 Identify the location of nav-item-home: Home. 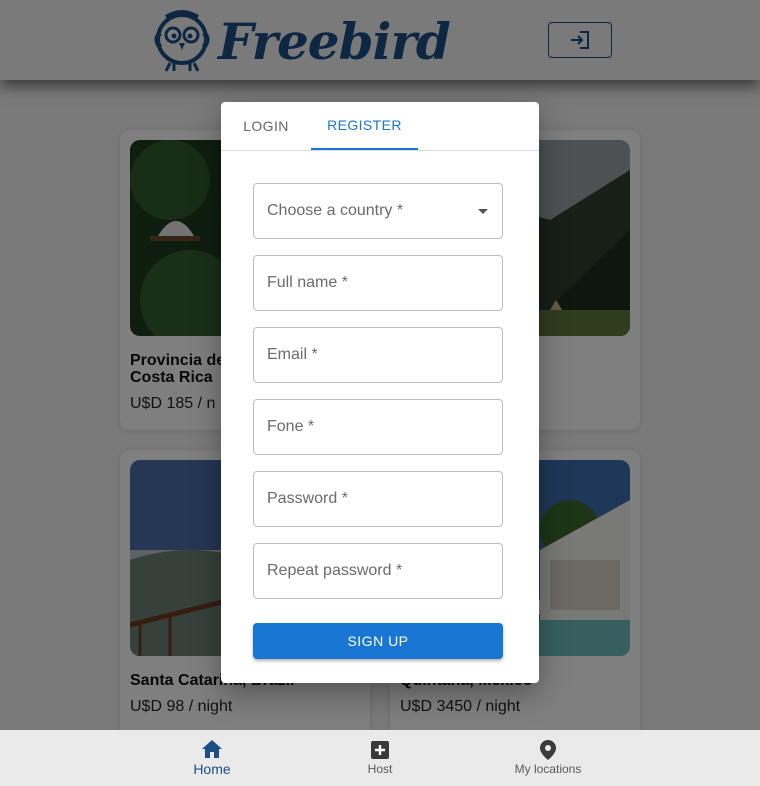
(212, 758).